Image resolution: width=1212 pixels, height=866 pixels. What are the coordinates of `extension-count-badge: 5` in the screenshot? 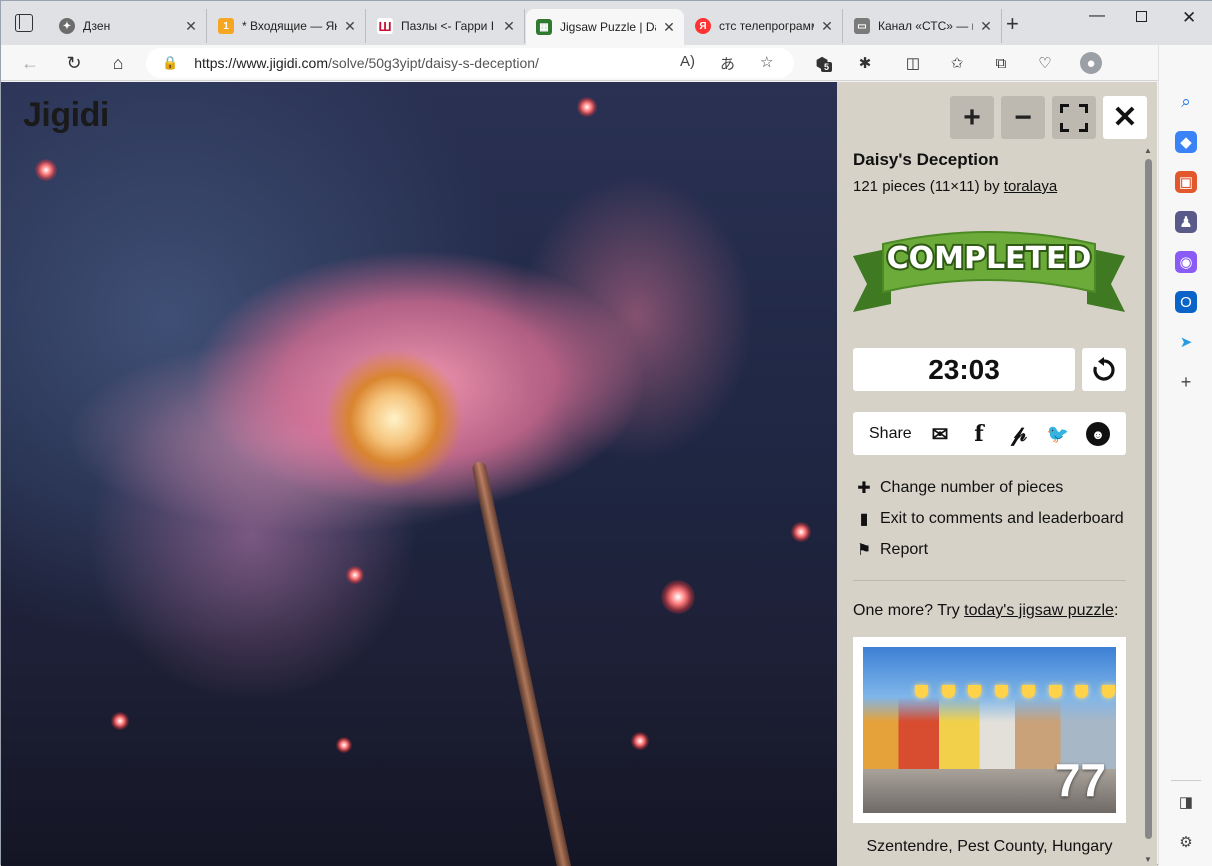 It's located at (827, 67).